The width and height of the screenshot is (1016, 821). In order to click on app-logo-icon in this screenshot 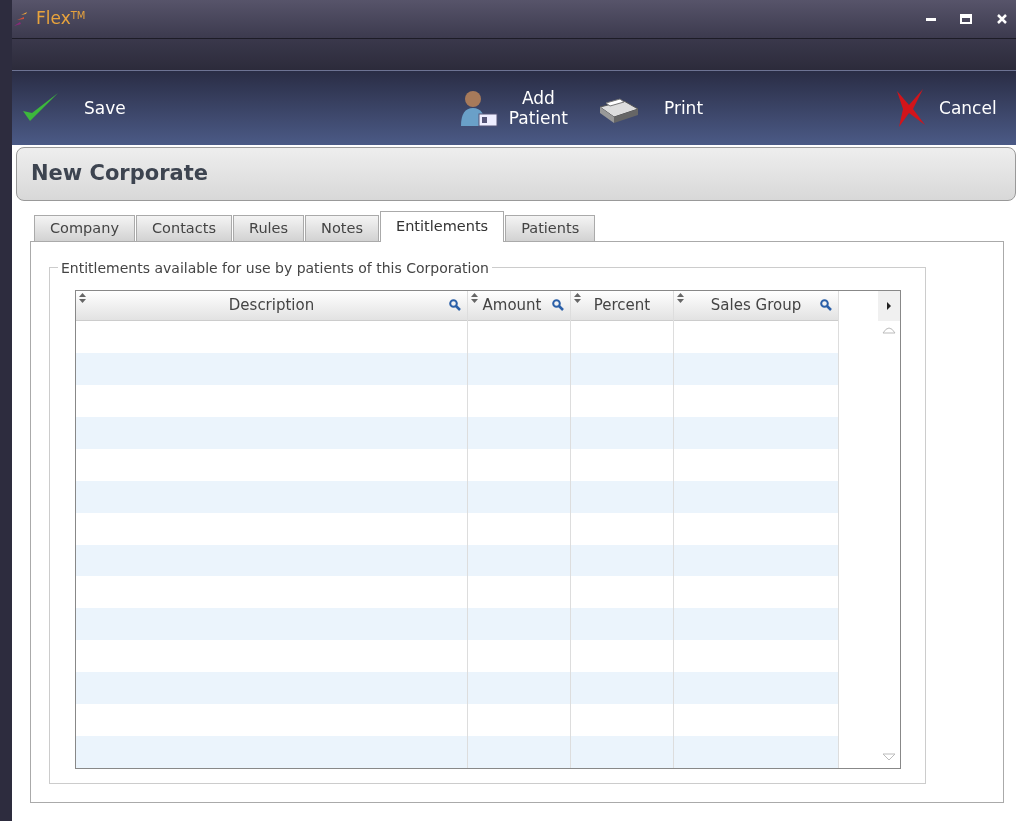, I will do `click(21, 19)`.